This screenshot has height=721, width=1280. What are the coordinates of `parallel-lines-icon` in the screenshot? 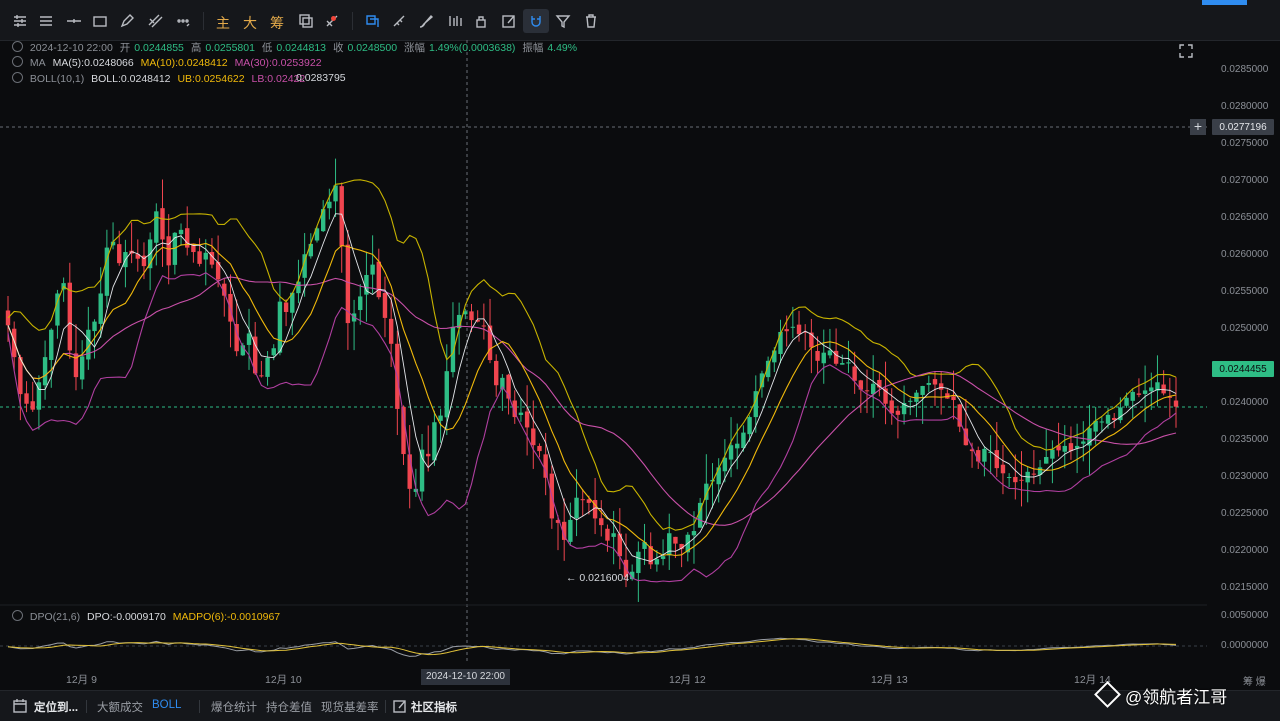 It's located at (155, 21).